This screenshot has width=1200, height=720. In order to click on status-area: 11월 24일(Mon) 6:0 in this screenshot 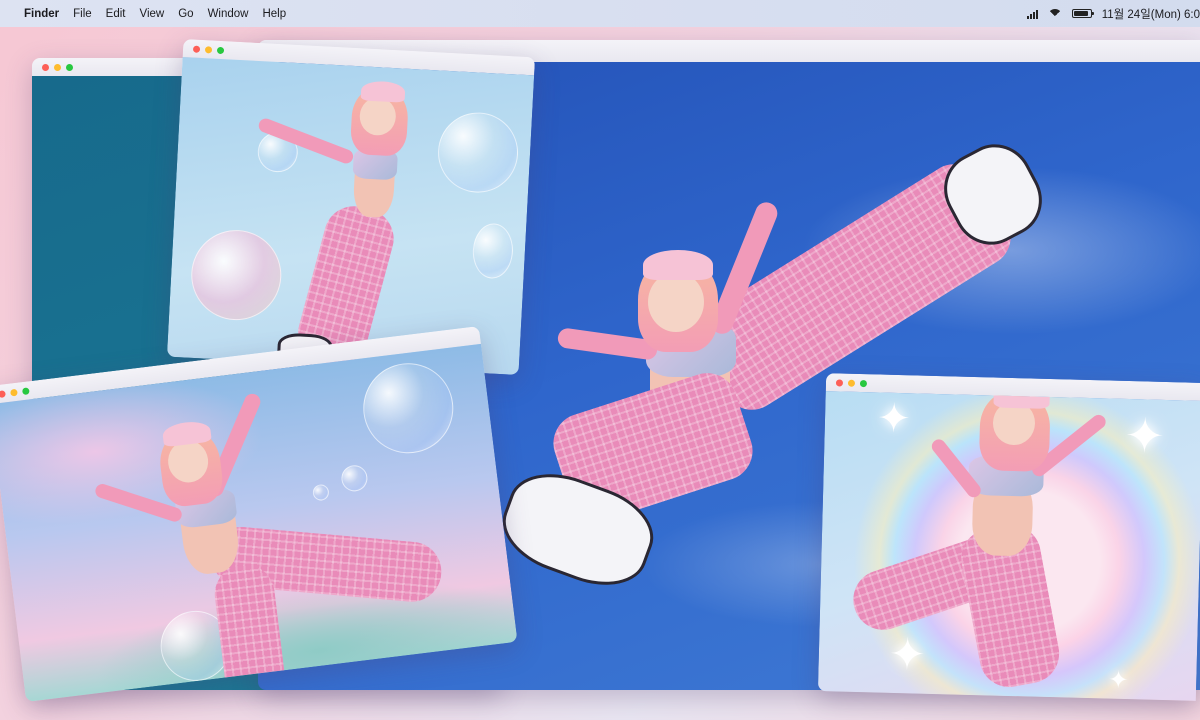, I will do `click(1113, 13)`.